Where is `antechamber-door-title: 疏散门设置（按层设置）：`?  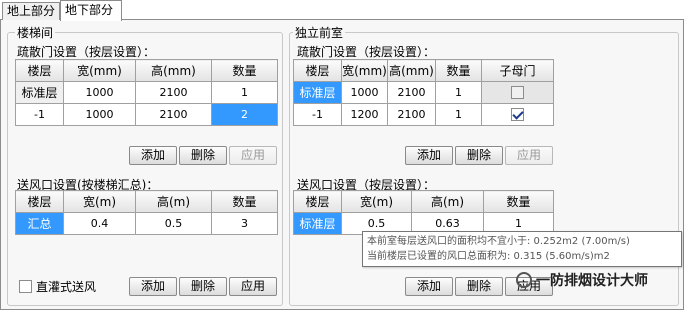 antechamber-door-title: 疏散门设置（按层设置）： is located at coordinates (366, 52).